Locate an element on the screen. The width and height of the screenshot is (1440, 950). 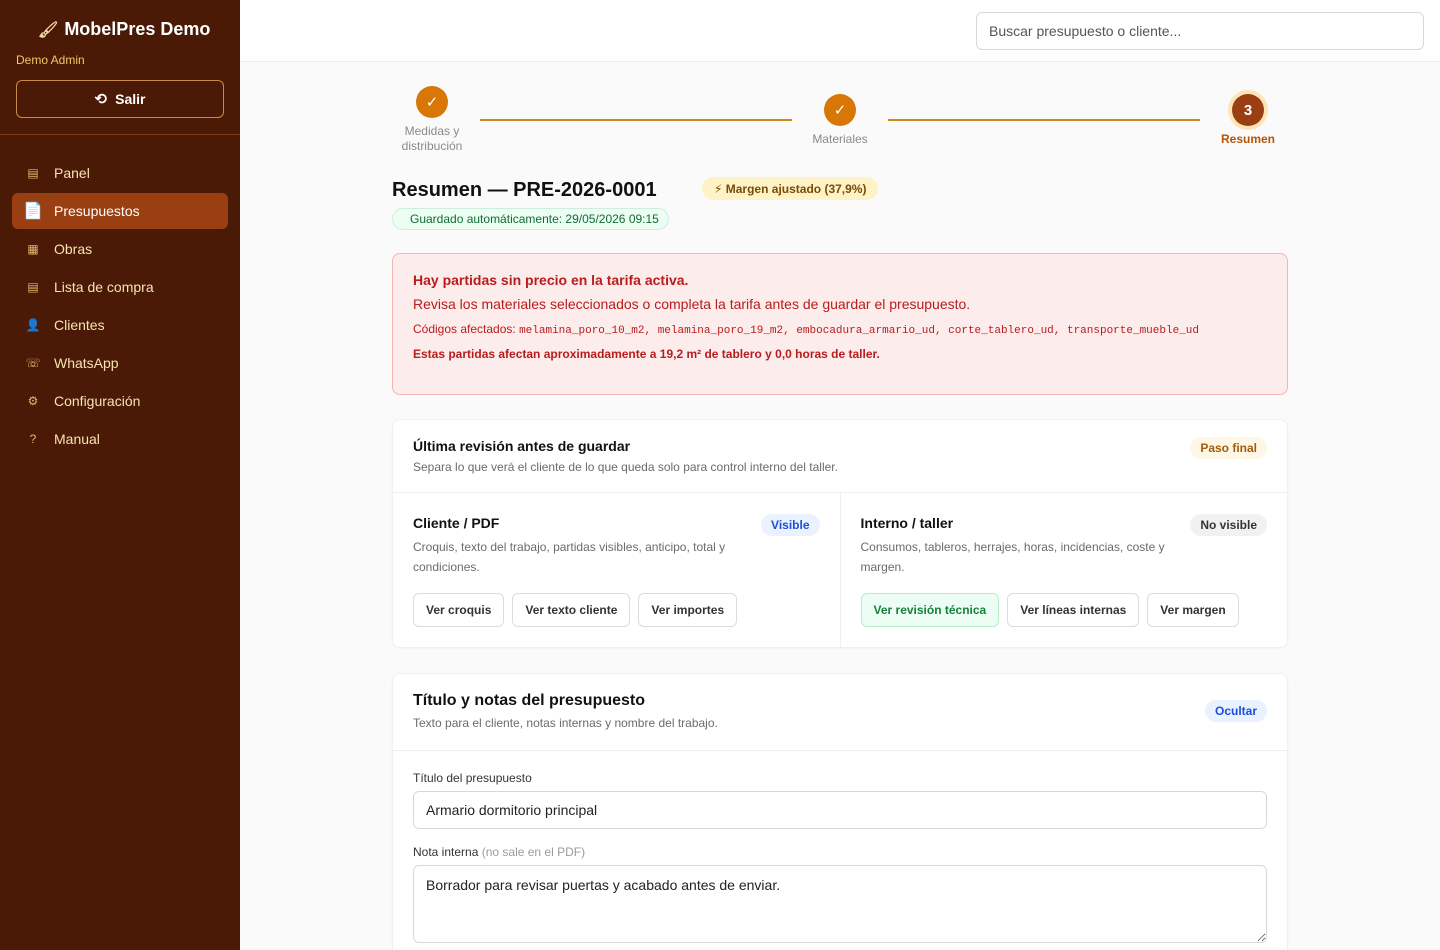
step-medidas: ✓ Medidas y distribución is located at coordinates (432, 120).